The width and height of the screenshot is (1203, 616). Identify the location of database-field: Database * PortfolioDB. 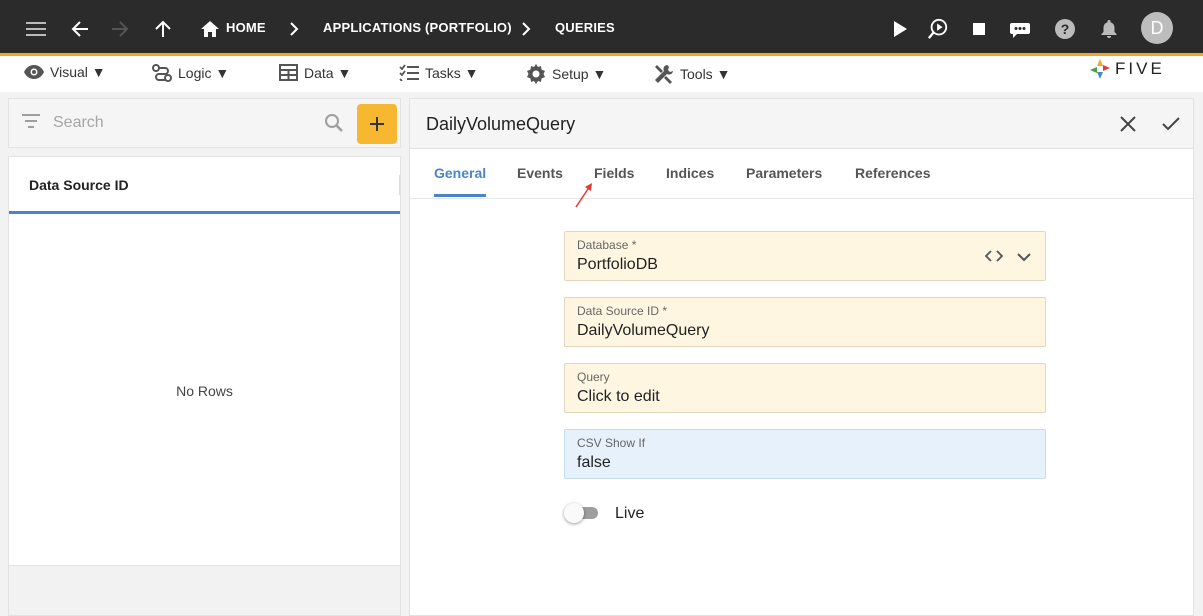
(805, 256).